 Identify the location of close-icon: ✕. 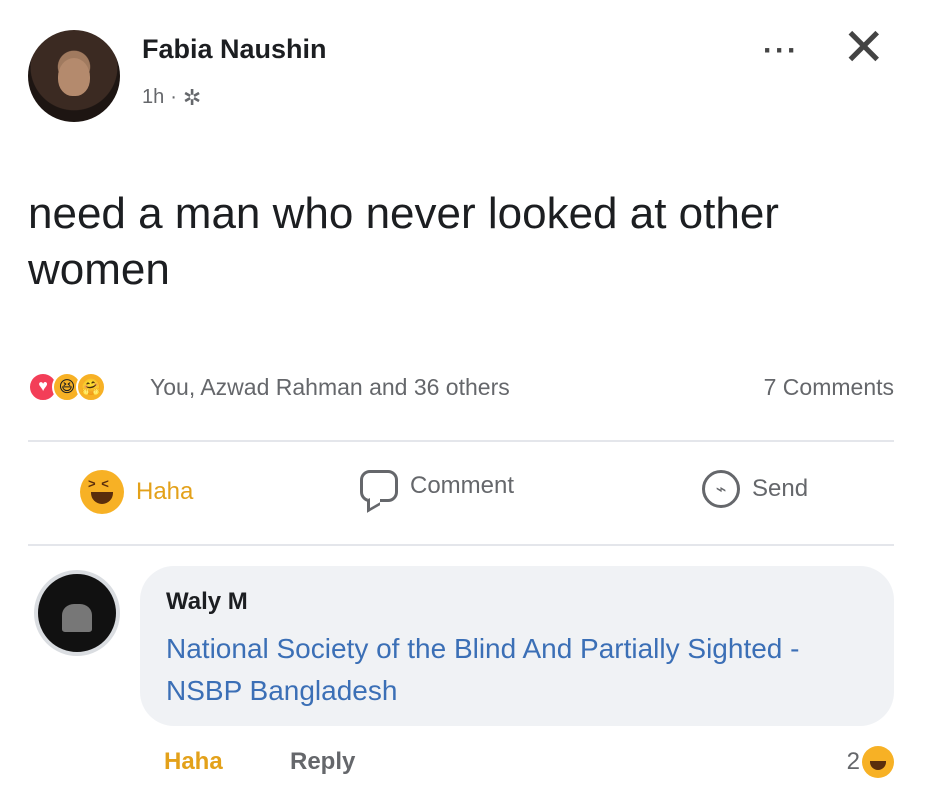
(864, 48).